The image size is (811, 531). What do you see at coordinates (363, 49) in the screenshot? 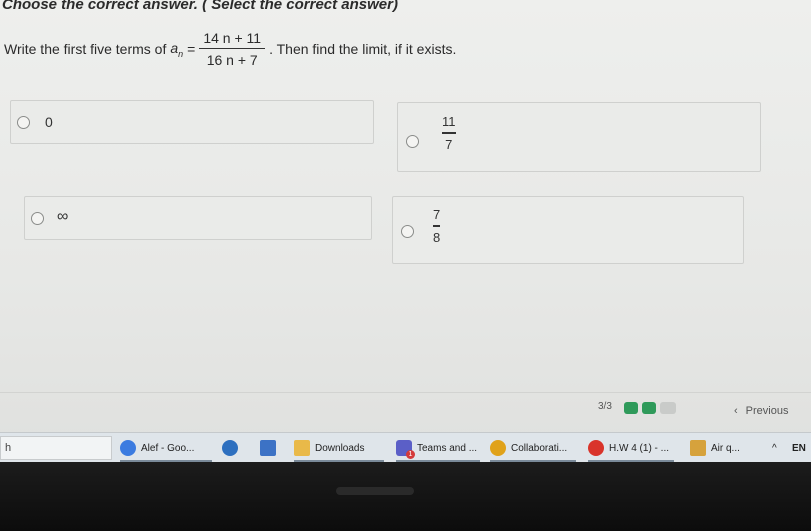
I see `question-suffix: . Then find the limit, if it exists.` at bounding box center [363, 49].